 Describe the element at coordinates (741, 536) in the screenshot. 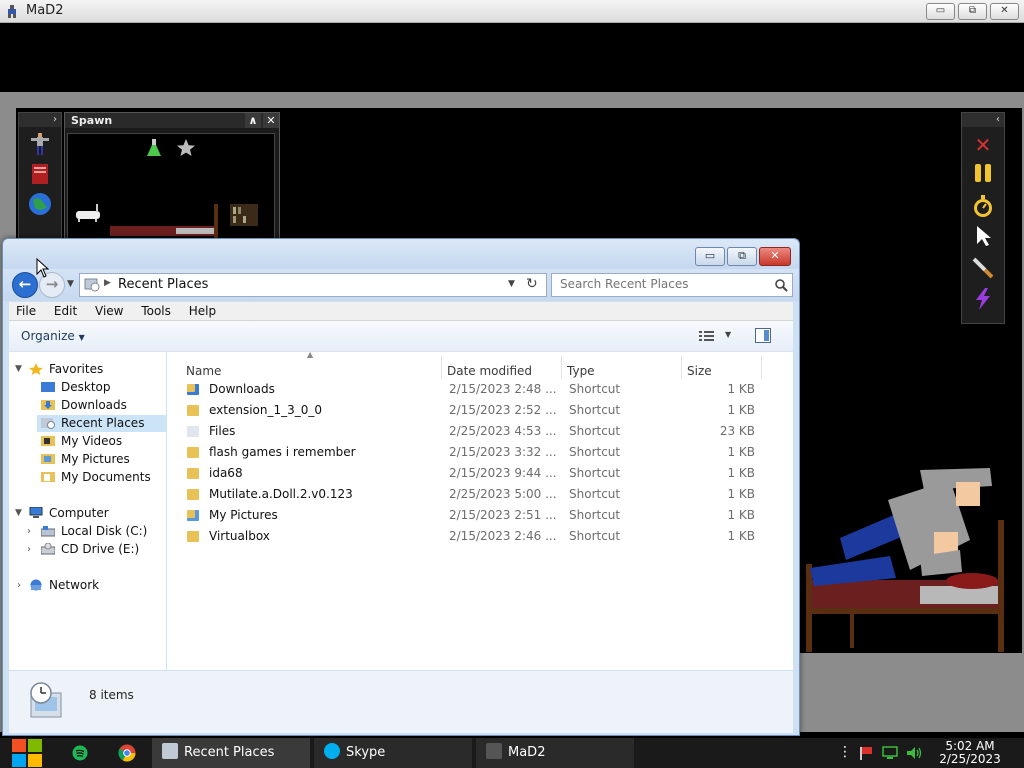

I see `file-size: 1 KB` at that location.